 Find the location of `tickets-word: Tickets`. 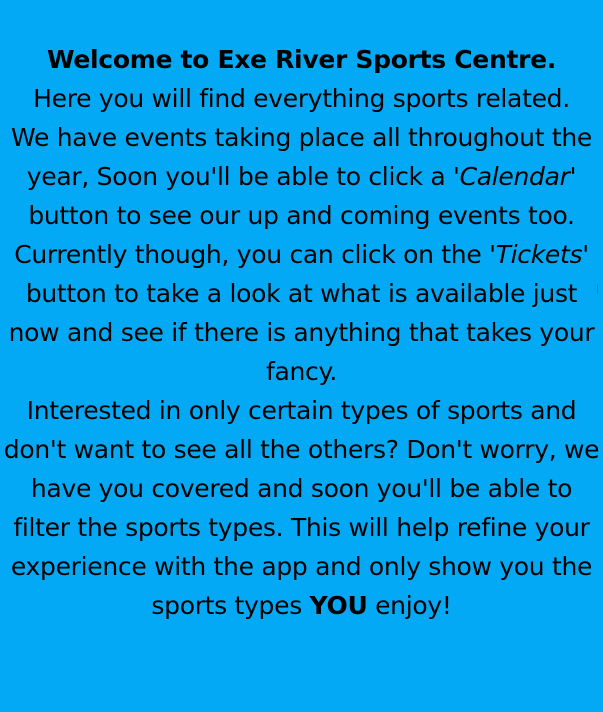

tickets-word: Tickets is located at coordinates (539, 254).